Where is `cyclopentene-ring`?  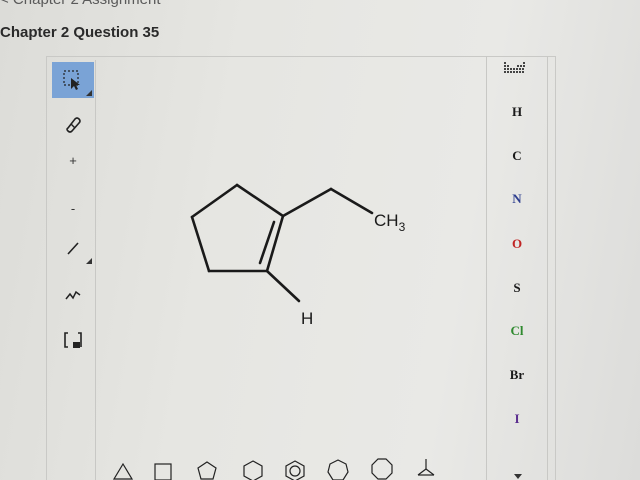
cyclopentene-ring is located at coordinates (237, 228).